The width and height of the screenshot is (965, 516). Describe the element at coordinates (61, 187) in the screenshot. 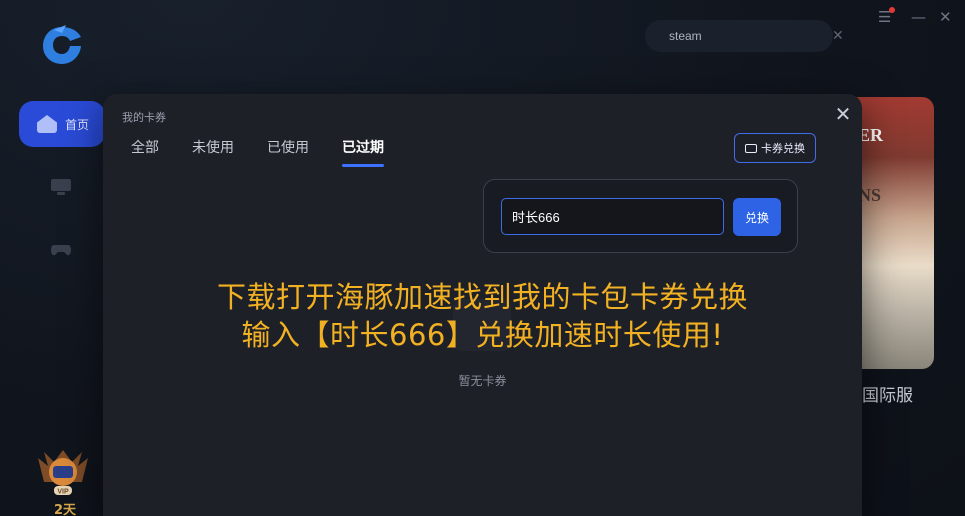

I see `monitor-icon` at that location.